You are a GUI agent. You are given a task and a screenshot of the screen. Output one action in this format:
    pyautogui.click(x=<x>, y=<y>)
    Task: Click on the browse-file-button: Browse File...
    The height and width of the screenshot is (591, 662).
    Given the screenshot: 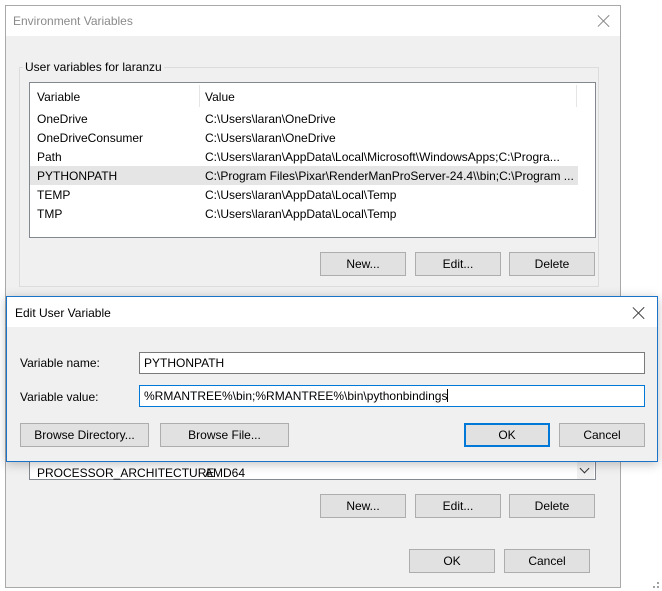 What is the action you would take?
    pyautogui.click(x=224, y=435)
    